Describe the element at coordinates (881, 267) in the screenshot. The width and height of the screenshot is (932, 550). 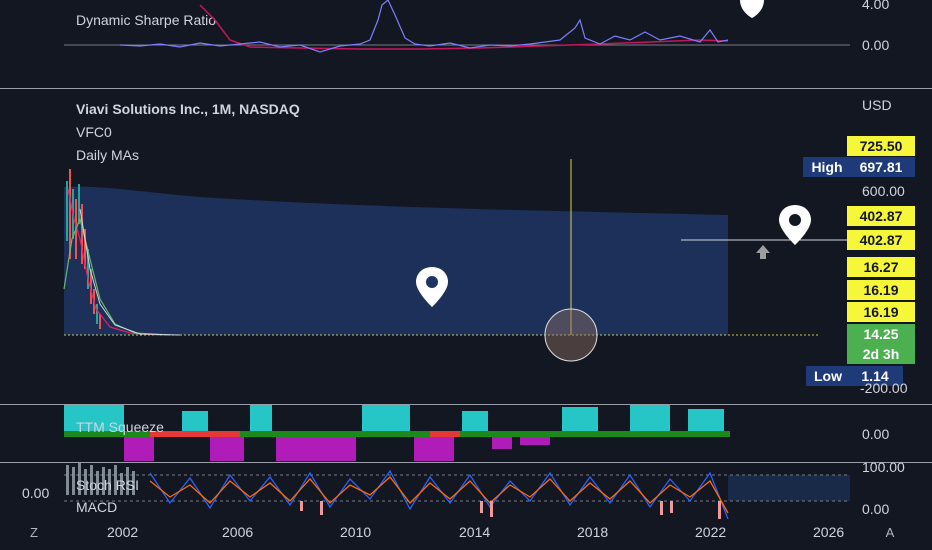
I see `price-tag-1: 16.27` at that location.